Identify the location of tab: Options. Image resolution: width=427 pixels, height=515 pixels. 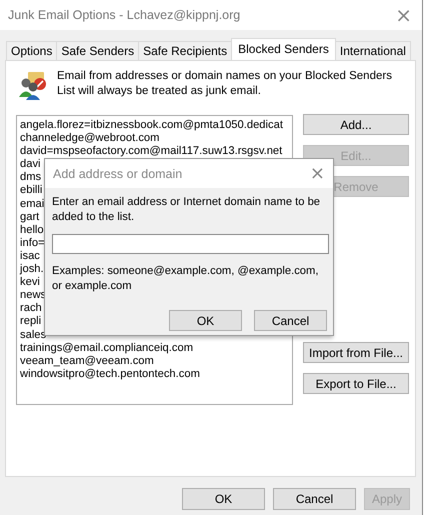
(32, 50).